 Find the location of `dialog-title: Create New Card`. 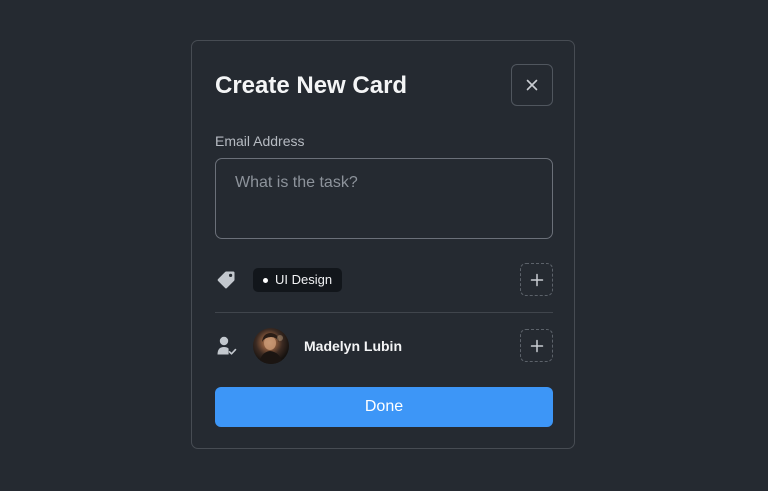

dialog-title: Create New Card is located at coordinates (311, 85).